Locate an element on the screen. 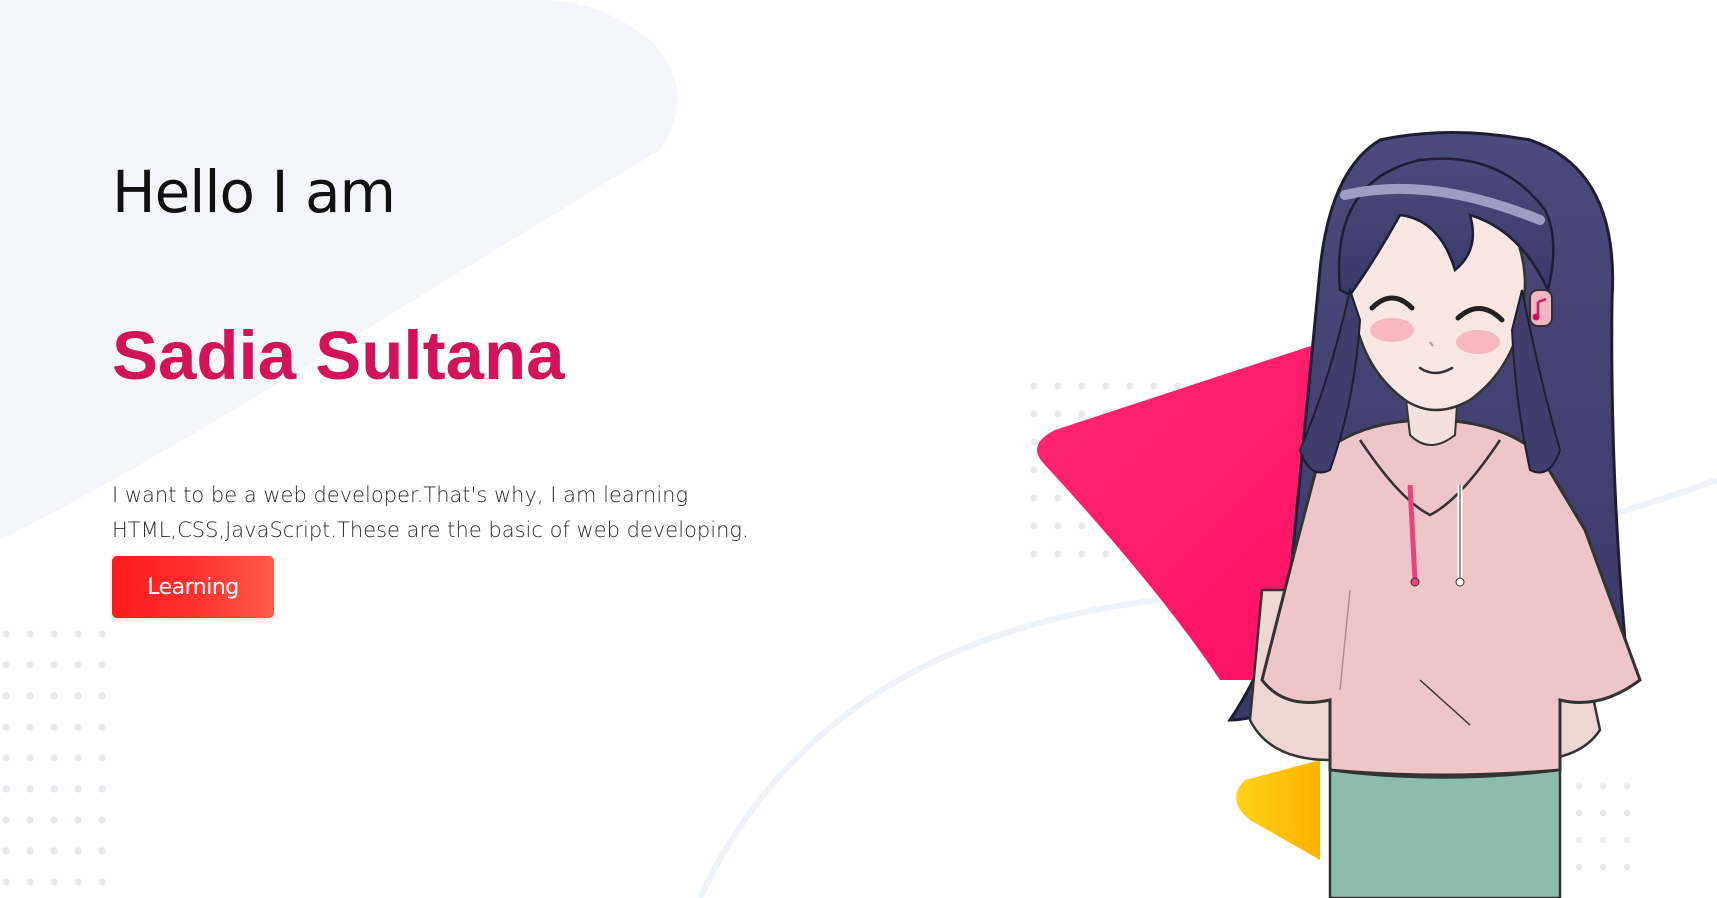  learning-button: Learning is located at coordinates (193, 587).